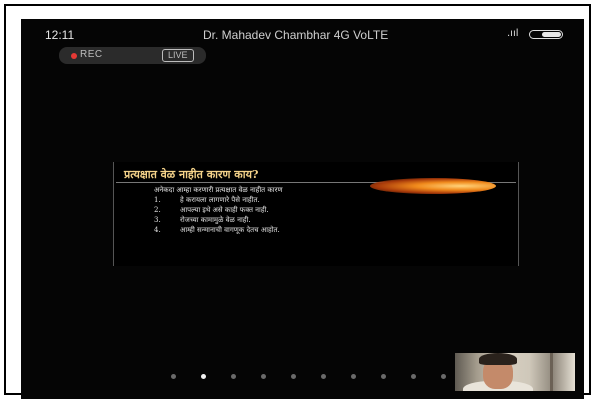 The width and height of the screenshot is (597, 401). Describe the element at coordinates (191, 174) in the screenshot. I see `slide-title: प्रत्यक्षात वेळ नाहीत कारण काय?` at that location.